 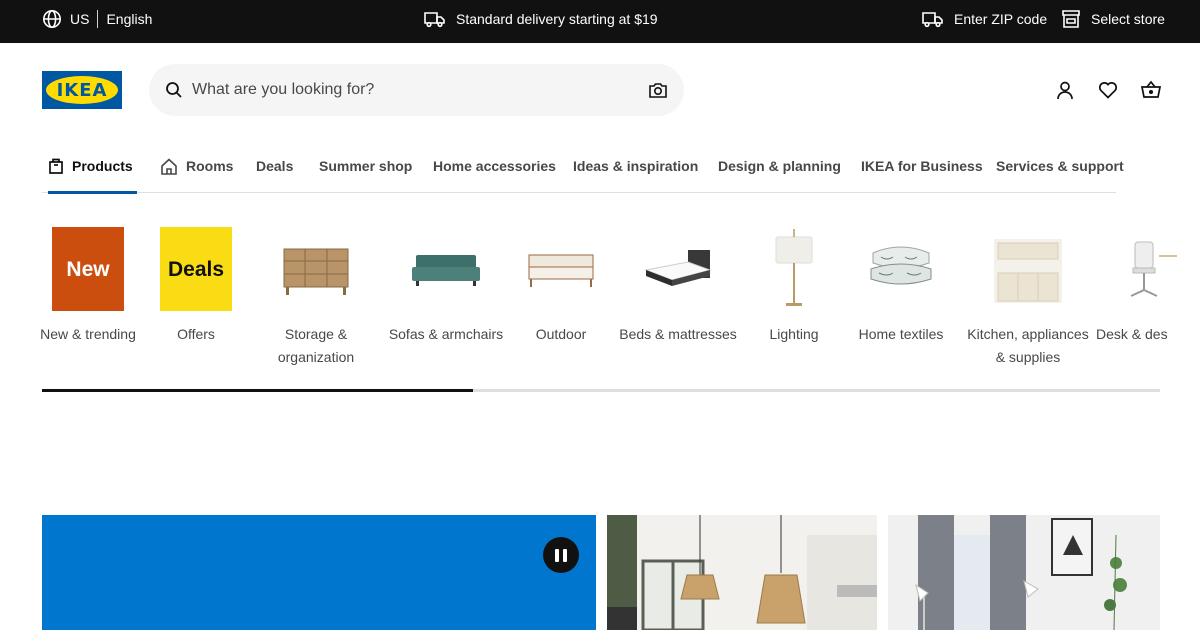 I want to click on kitchen-image, so click(x=1028, y=271).